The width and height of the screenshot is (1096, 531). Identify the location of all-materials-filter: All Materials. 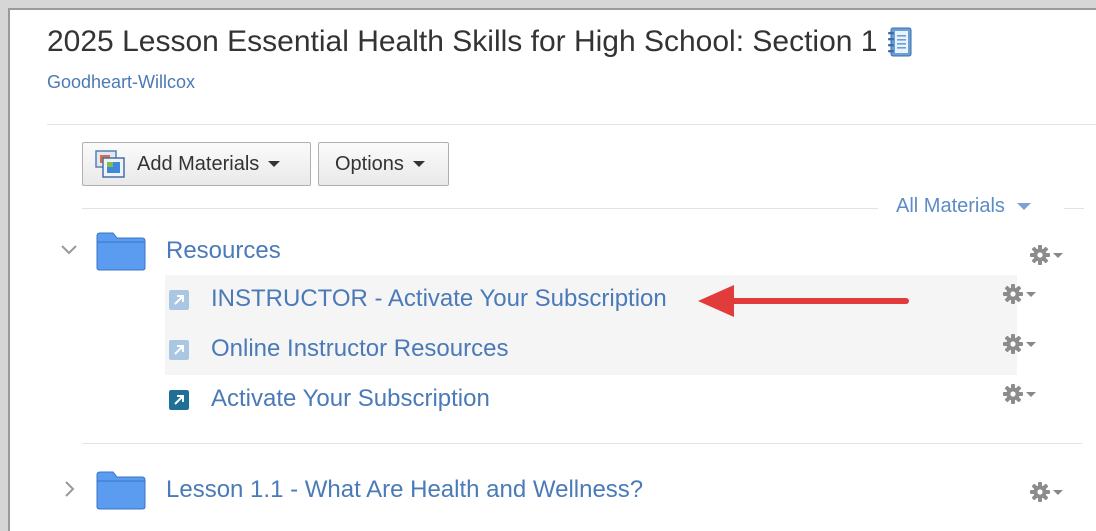
(963, 206).